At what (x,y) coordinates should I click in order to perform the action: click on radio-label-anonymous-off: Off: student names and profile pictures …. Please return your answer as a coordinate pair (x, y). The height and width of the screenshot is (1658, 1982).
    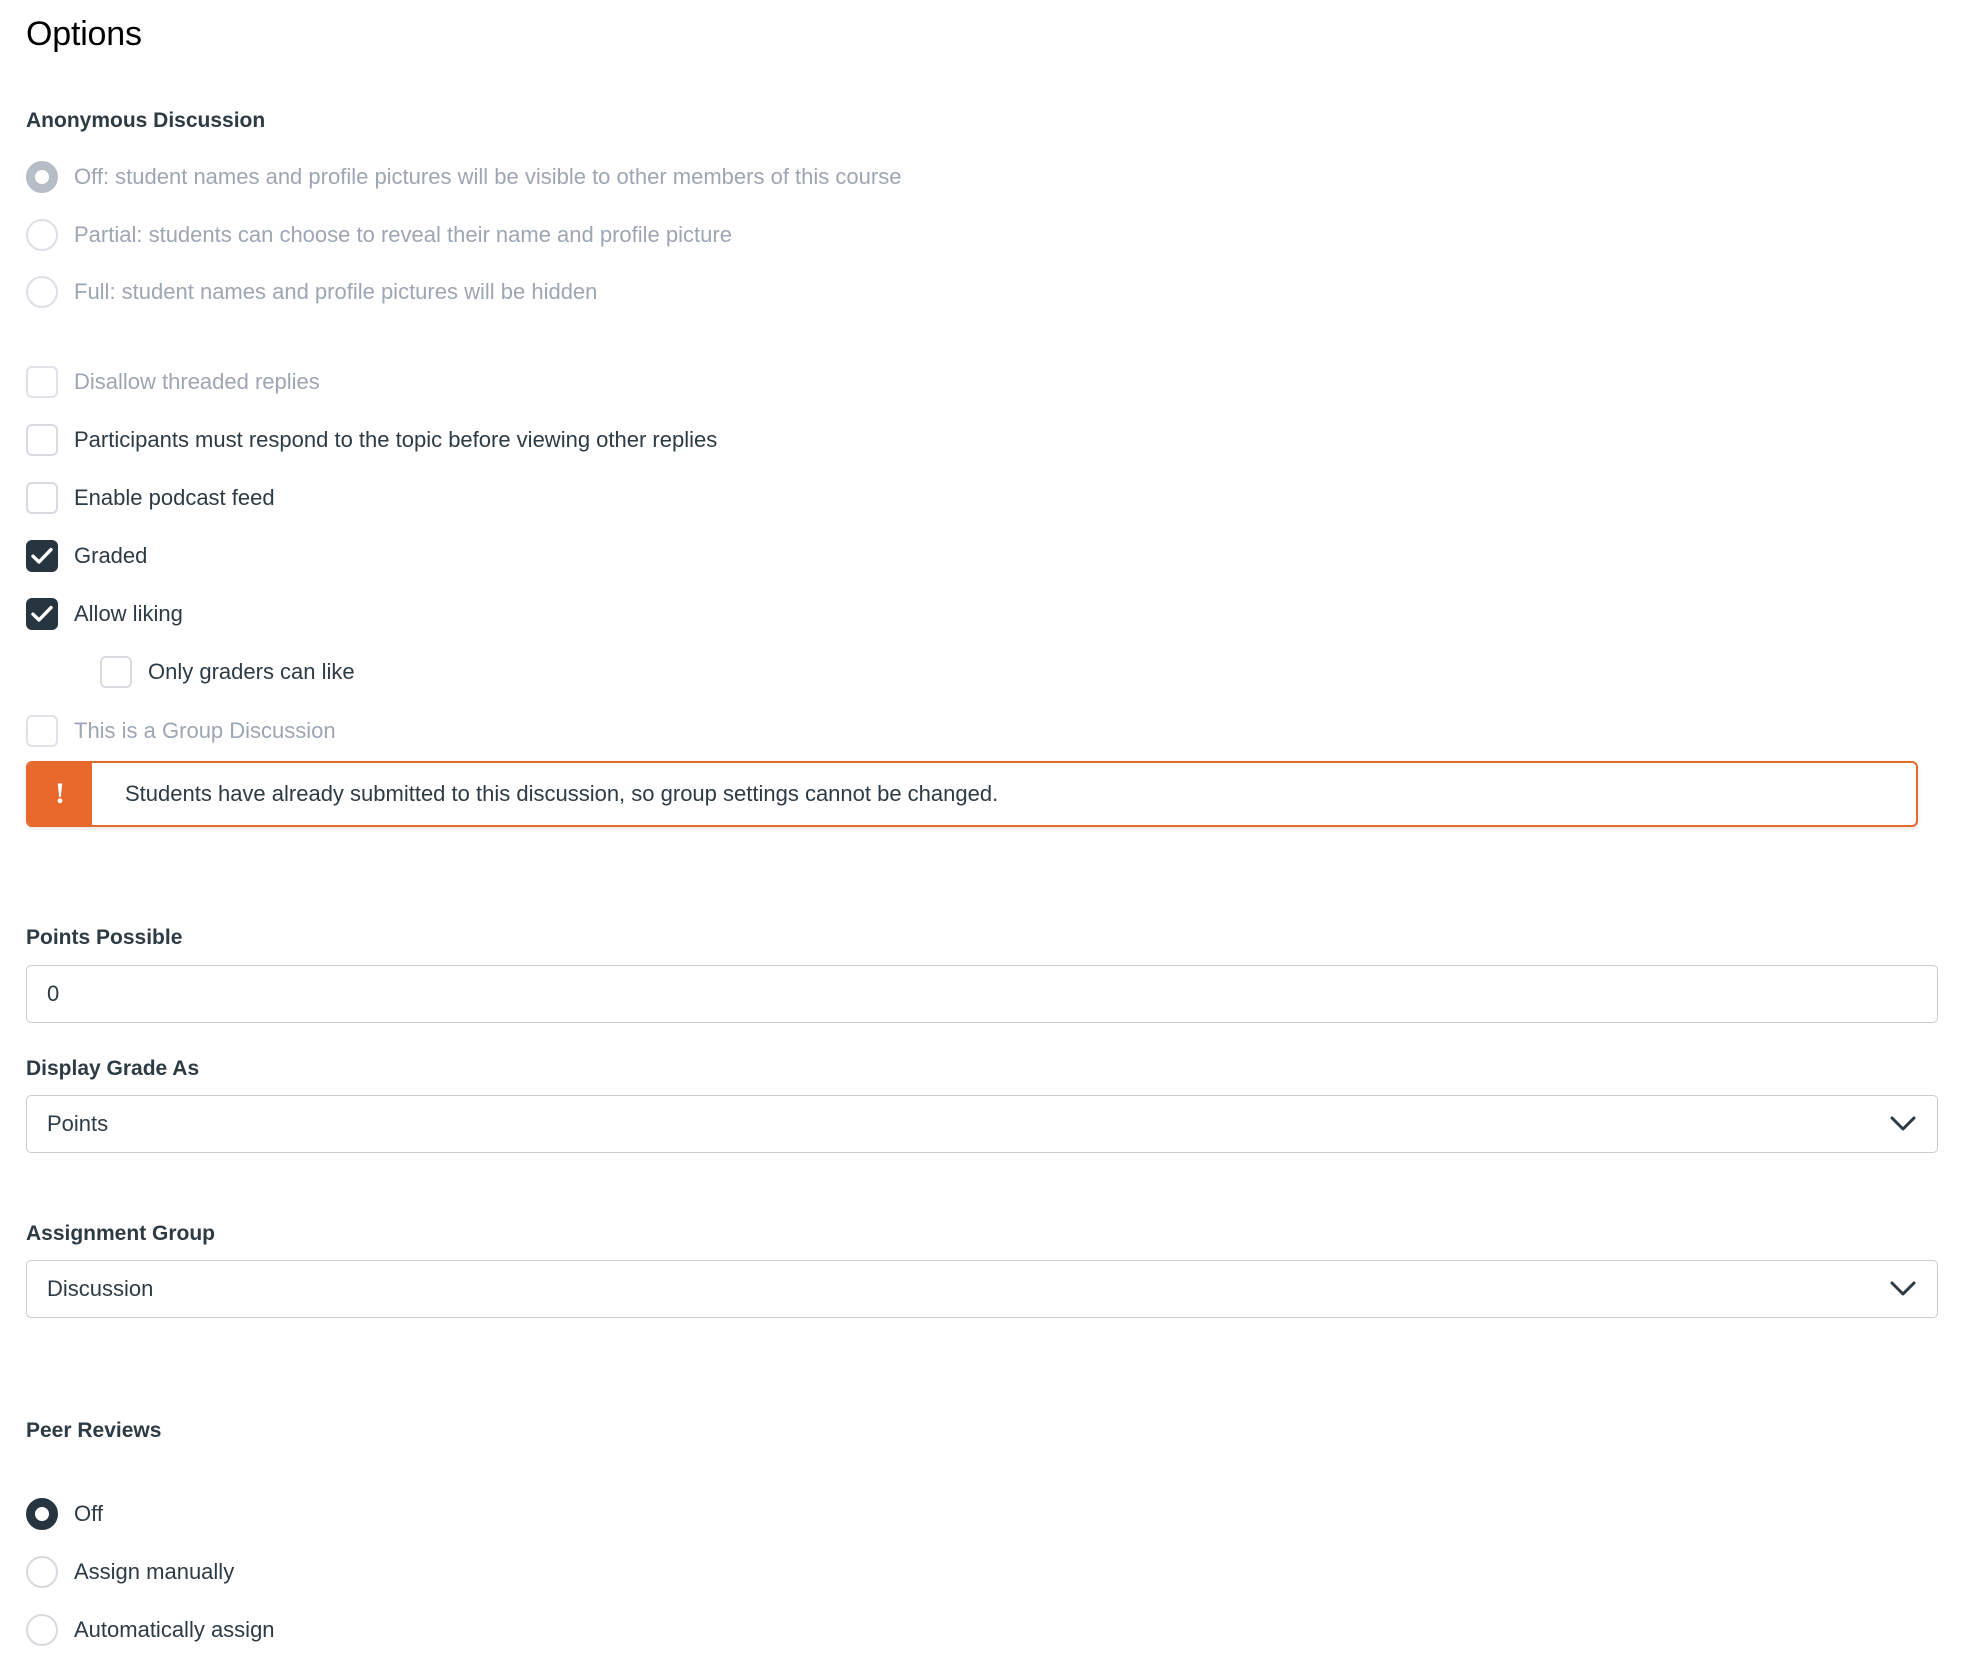
    Looking at the image, I should click on (488, 176).